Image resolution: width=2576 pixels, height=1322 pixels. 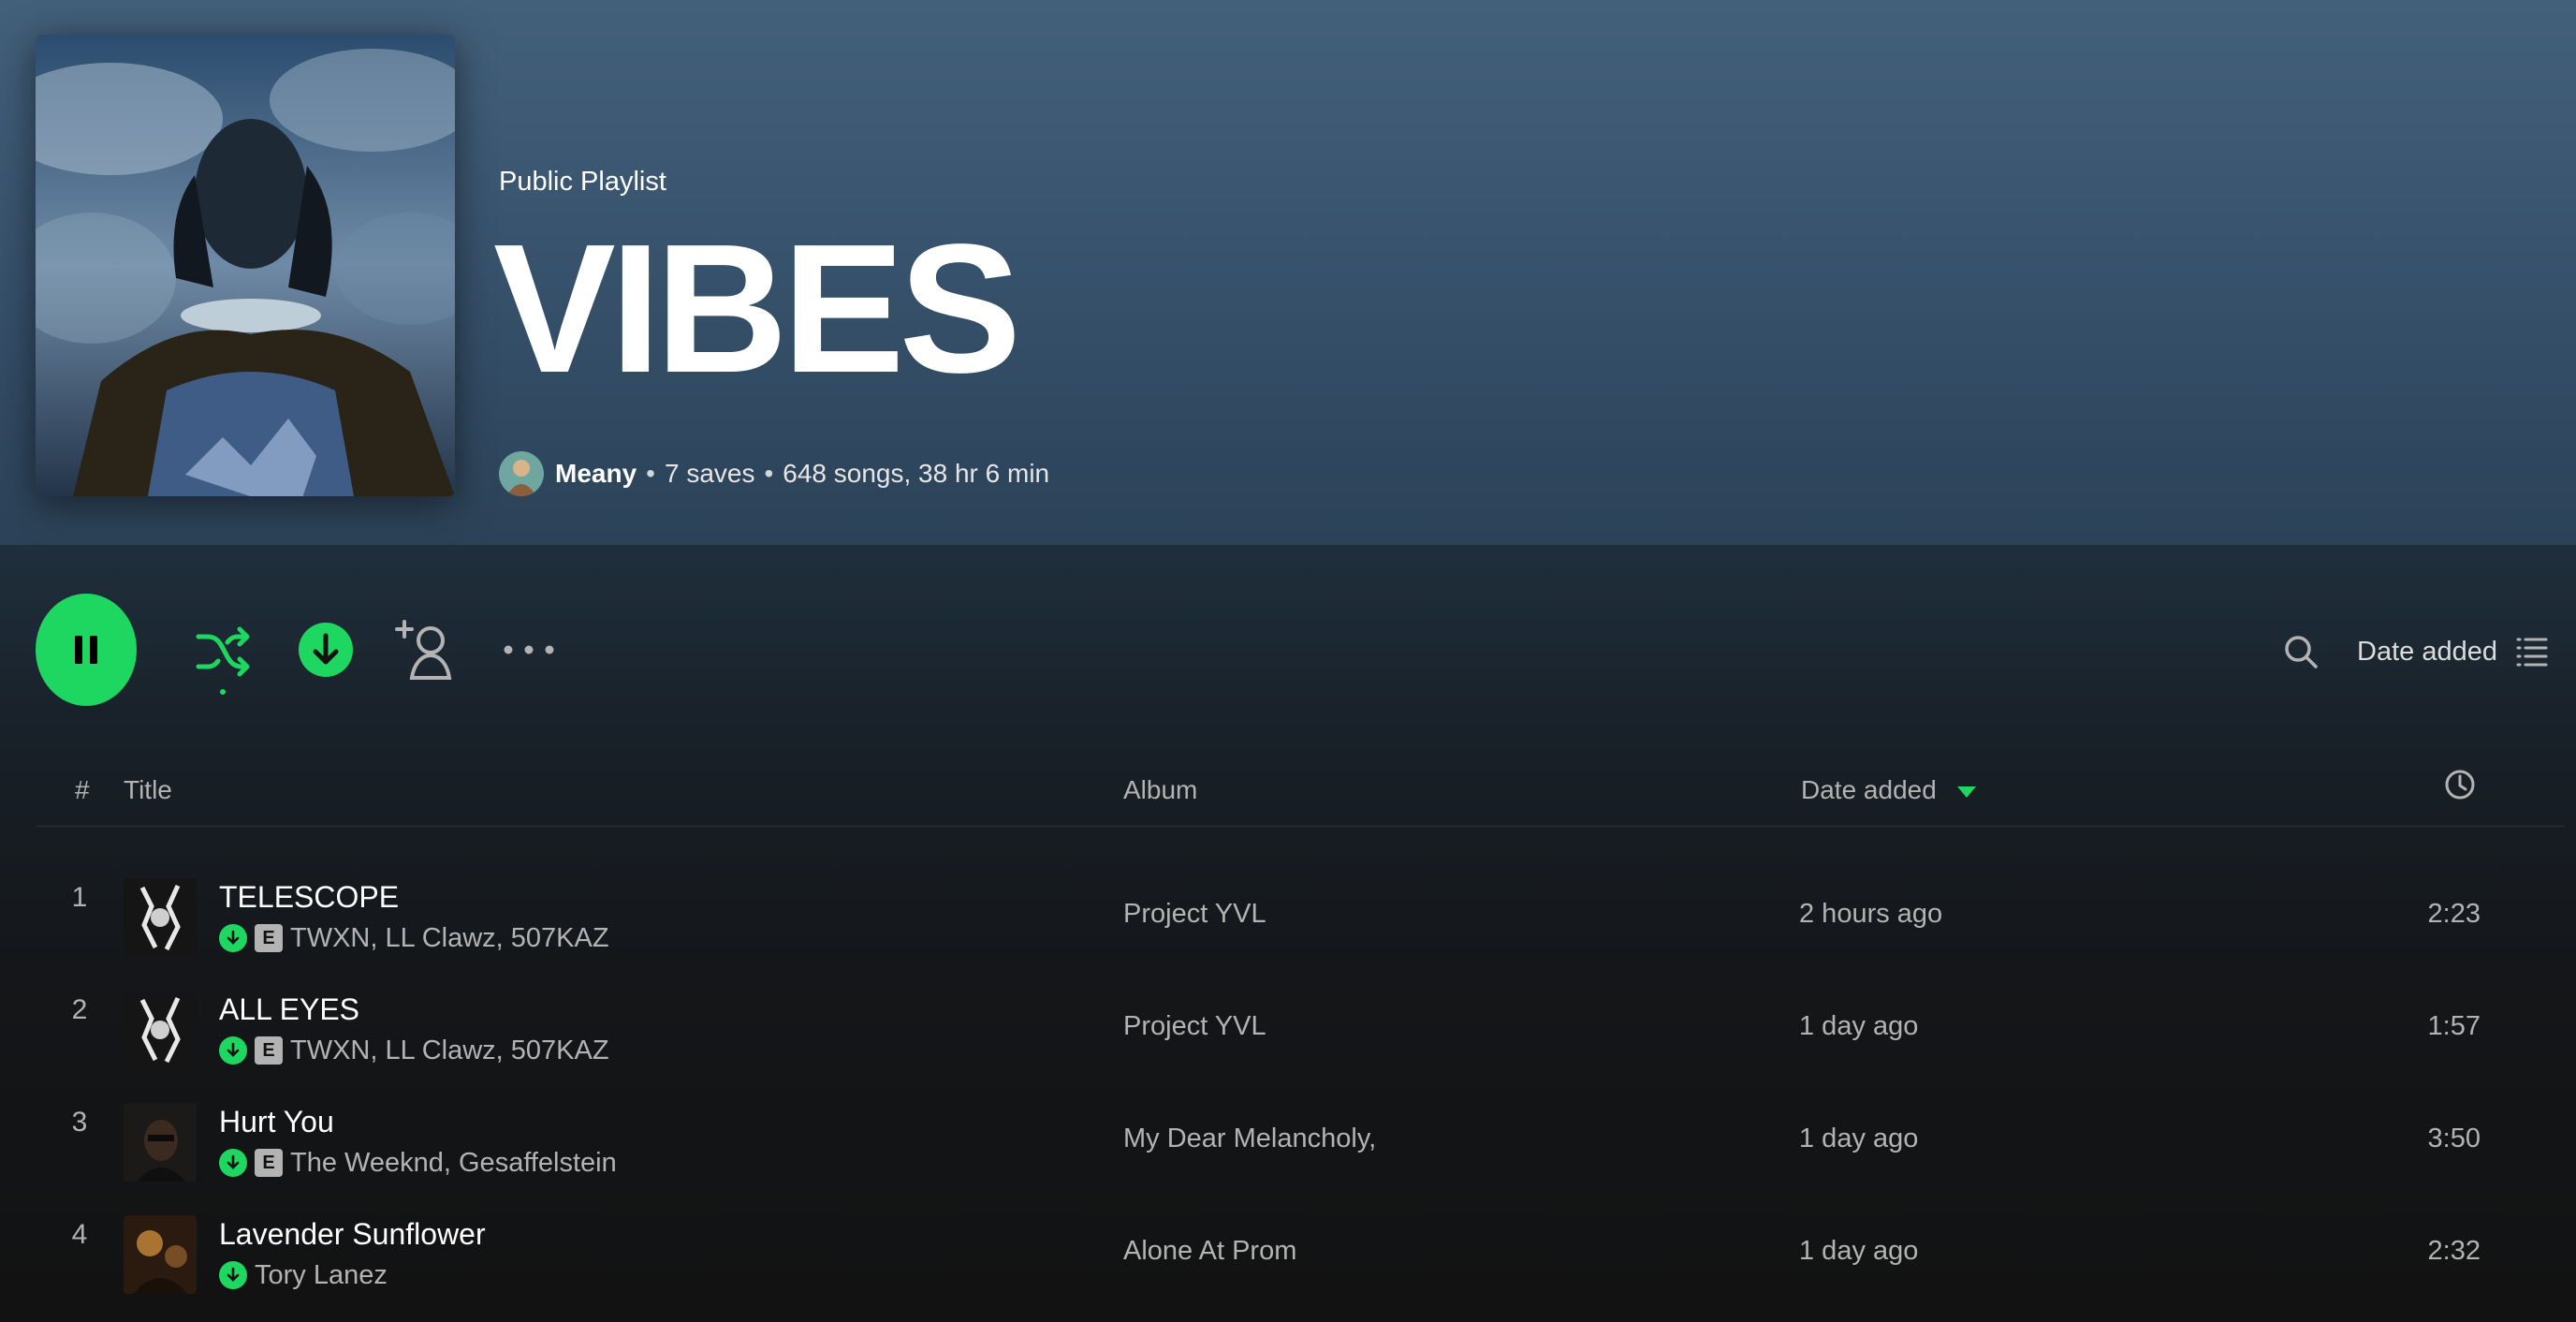 I want to click on track-title: ALL EYES, so click(x=289, y=1009).